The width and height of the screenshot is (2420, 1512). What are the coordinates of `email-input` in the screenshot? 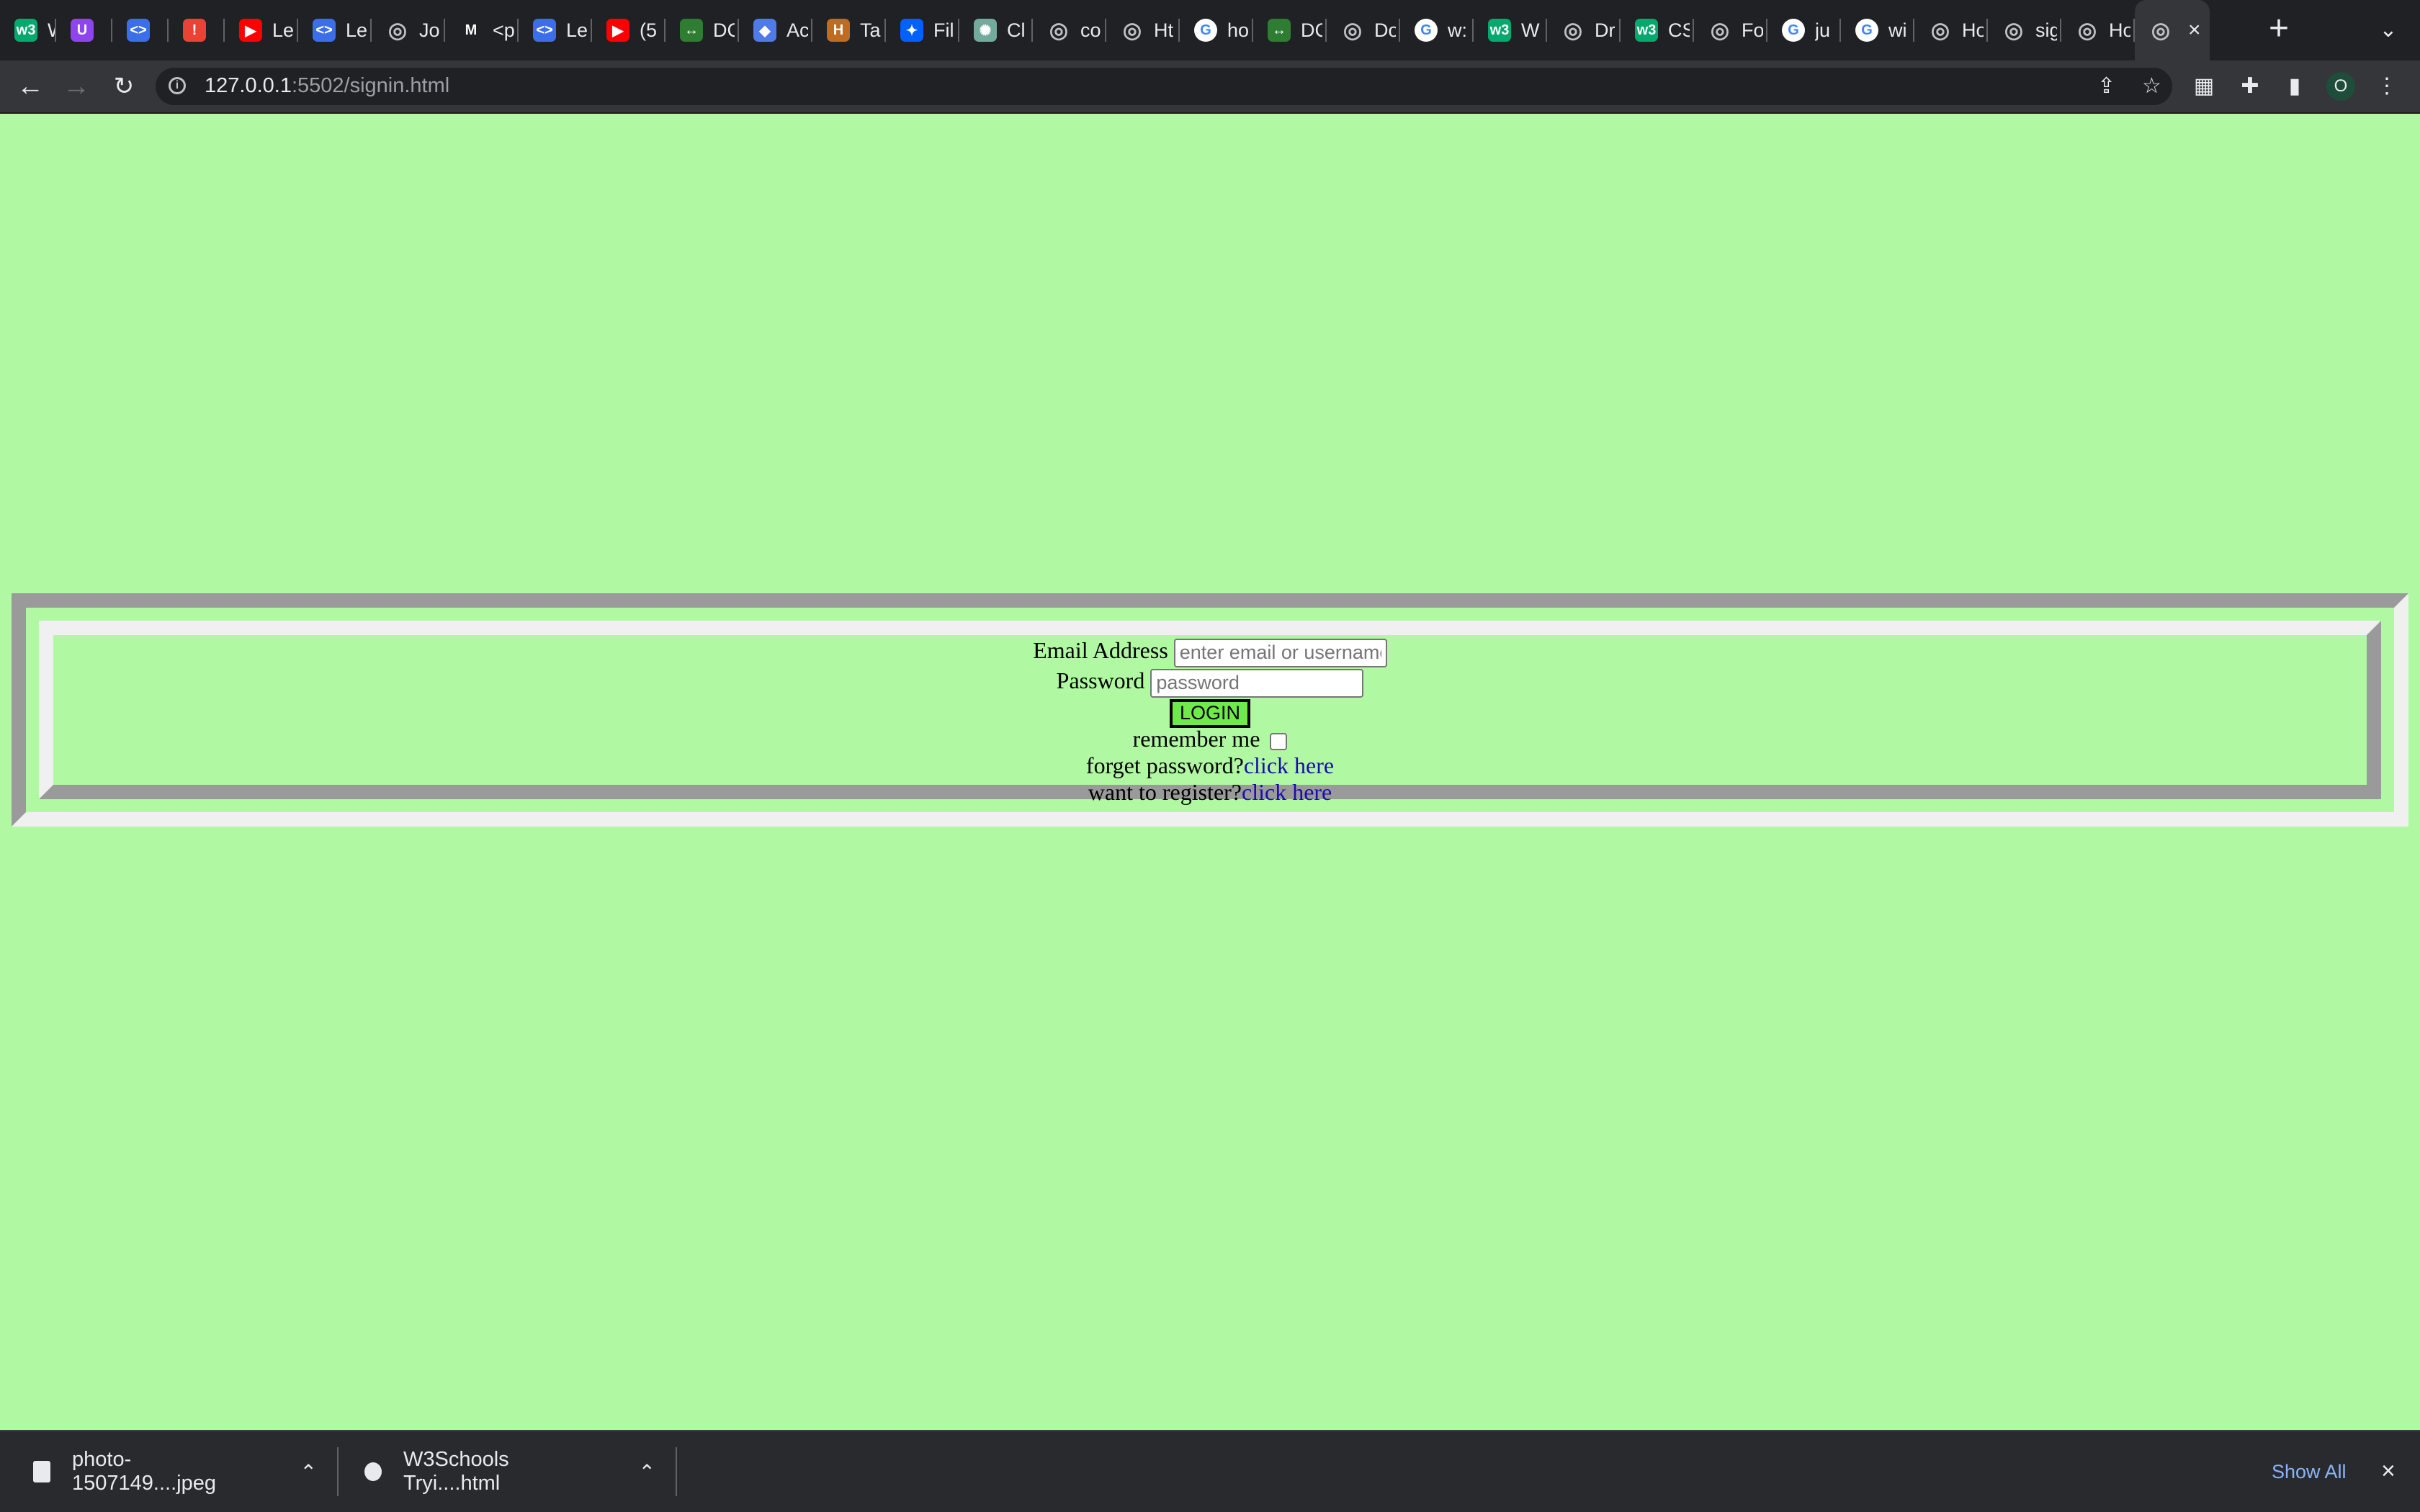 It's located at (1280, 652).